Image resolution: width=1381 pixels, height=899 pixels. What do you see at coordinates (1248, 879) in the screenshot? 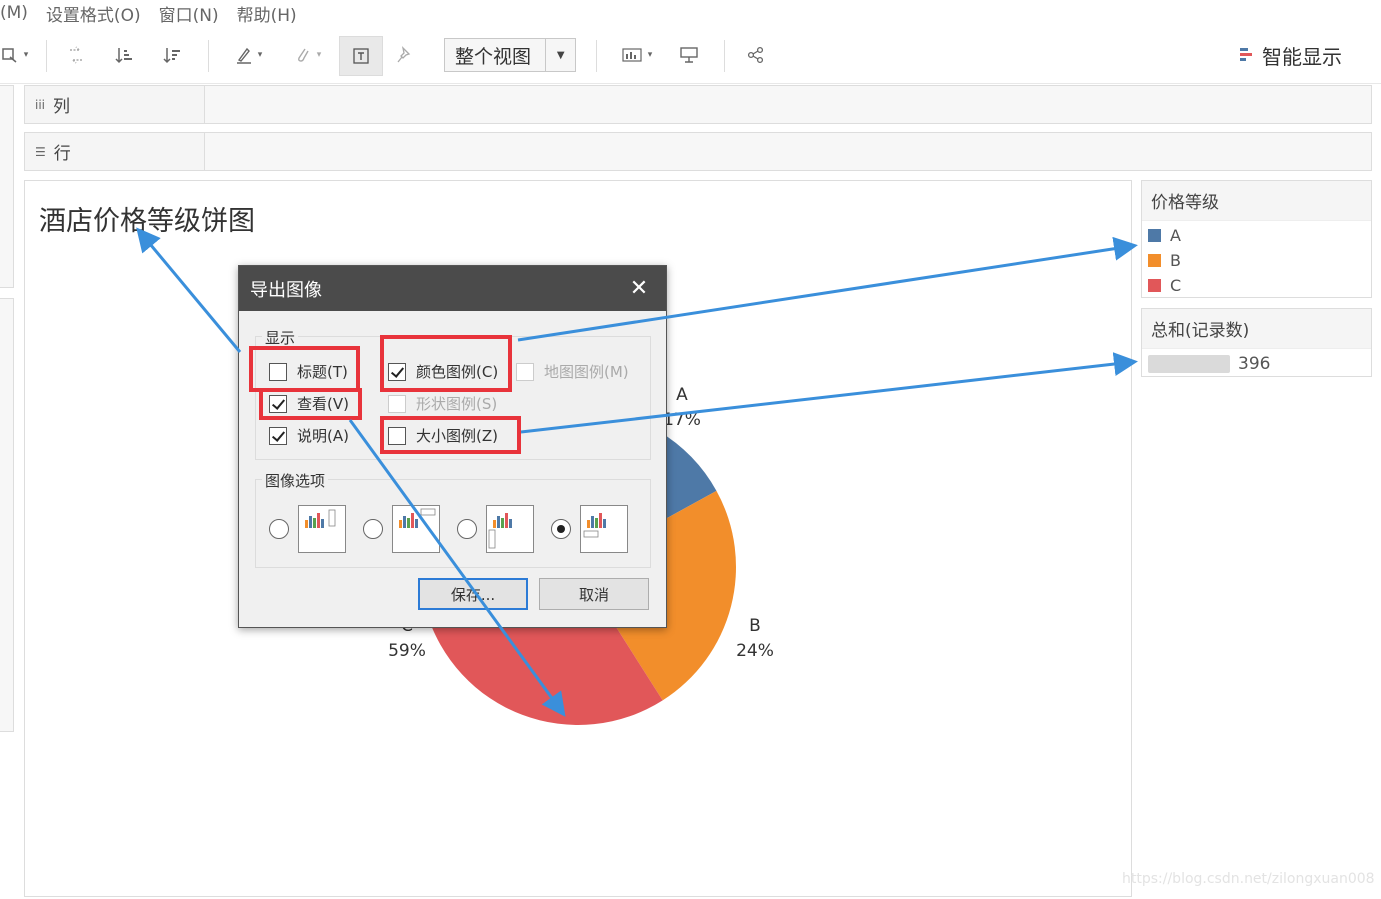
I see `watermark: https://blog.csdn.net/zilongxuan008` at bounding box center [1248, 879].